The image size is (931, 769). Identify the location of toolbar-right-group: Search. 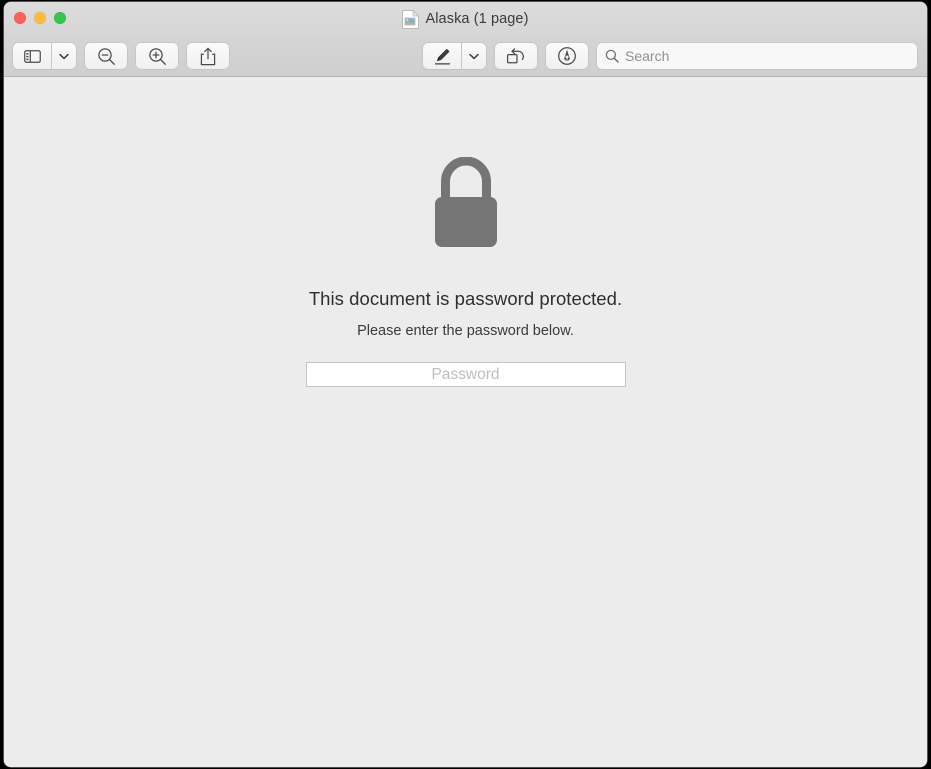
(670, 56).